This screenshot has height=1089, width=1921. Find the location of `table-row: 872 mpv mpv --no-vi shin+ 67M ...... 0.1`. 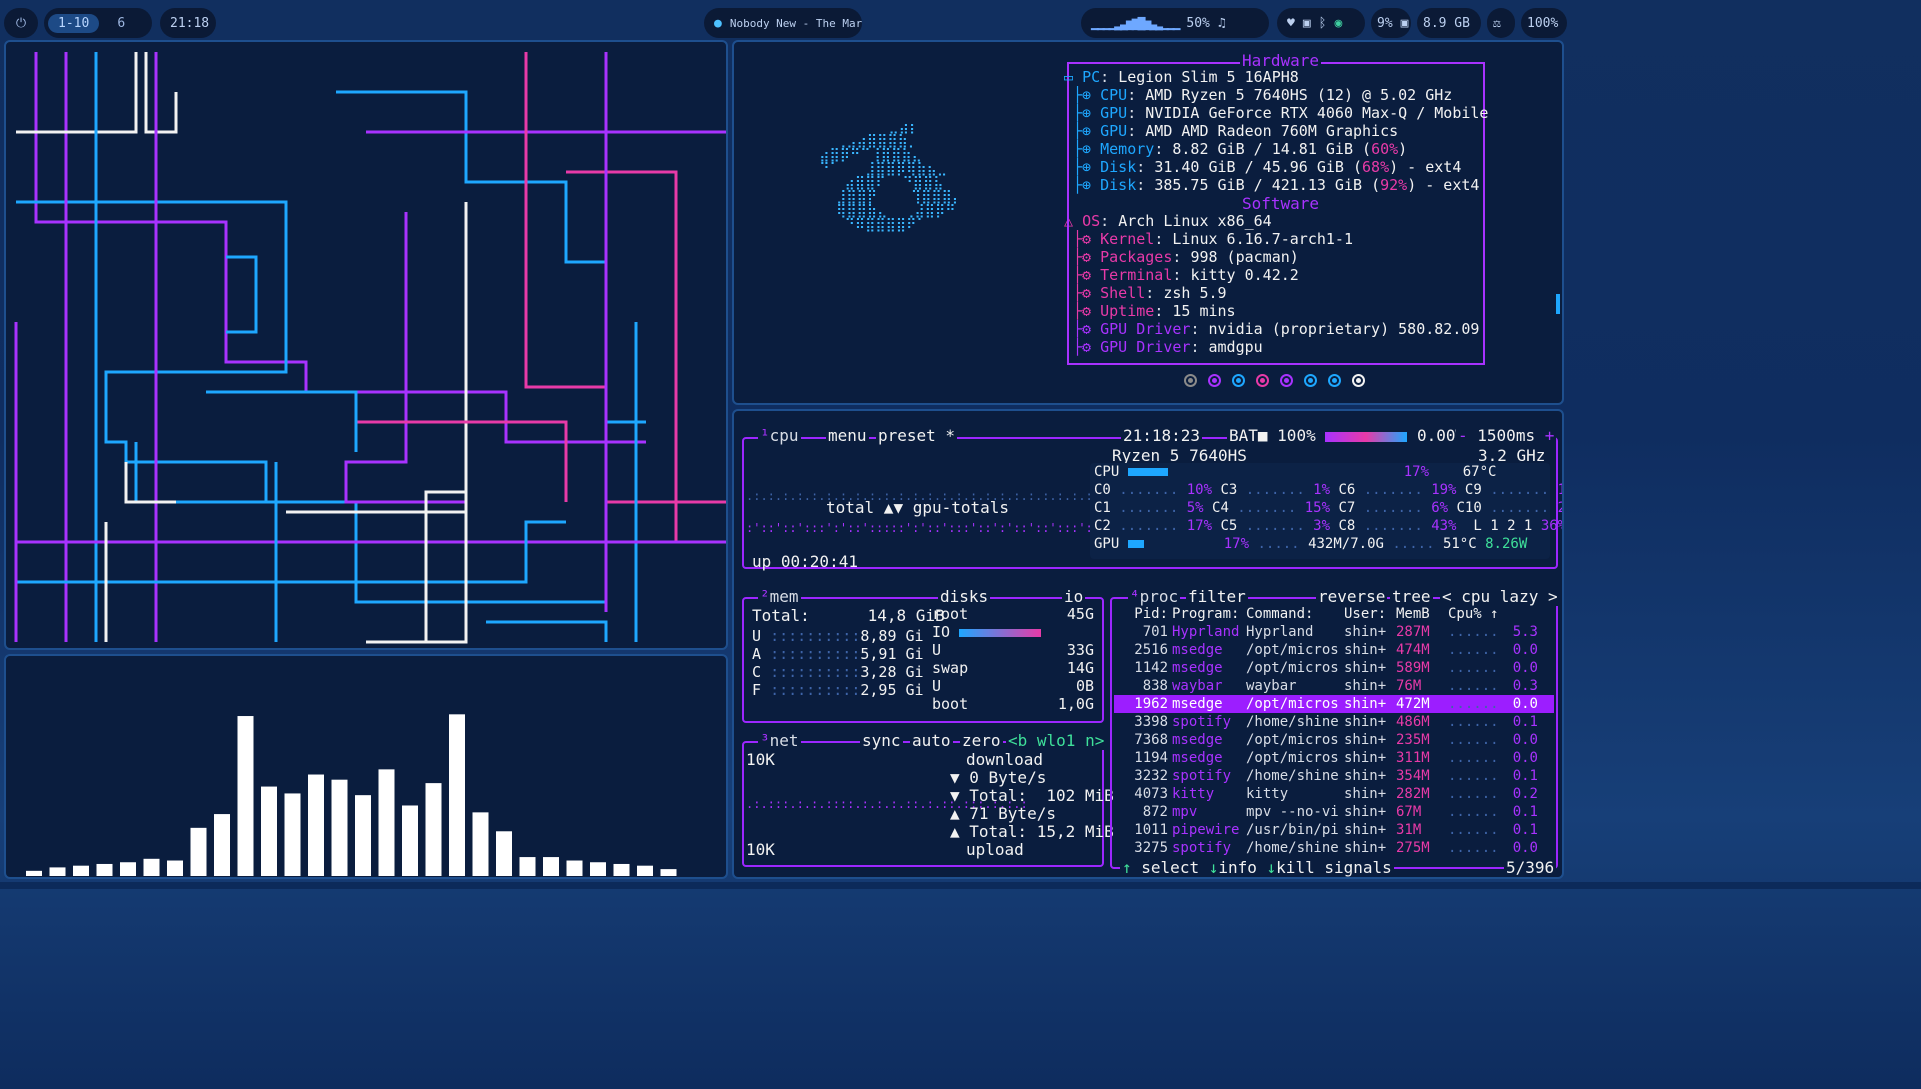

table-row: 872 mpv mpv --no-vi shin+ 67M ...... 0.1 is located at coordinates (1334, 812).